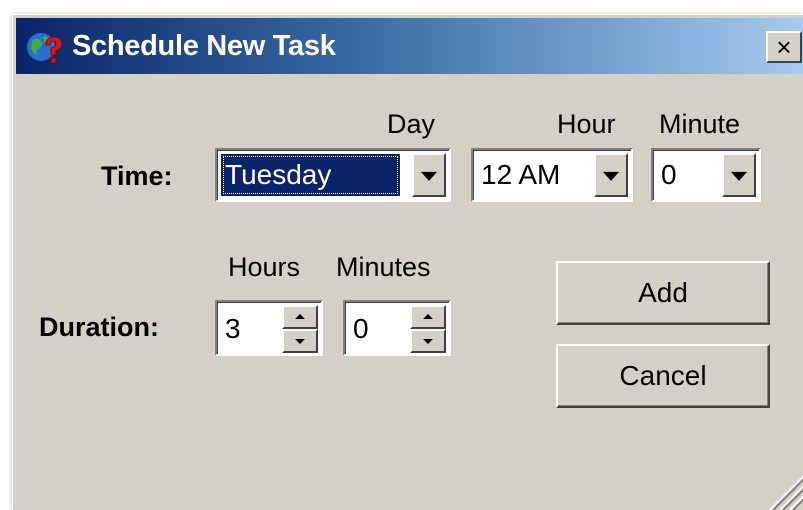 The height and width of the screenshot is (510, 803). Describe the element at coordinates (300, 317) in the screenshot. I see `hours-increment-button` at that location.